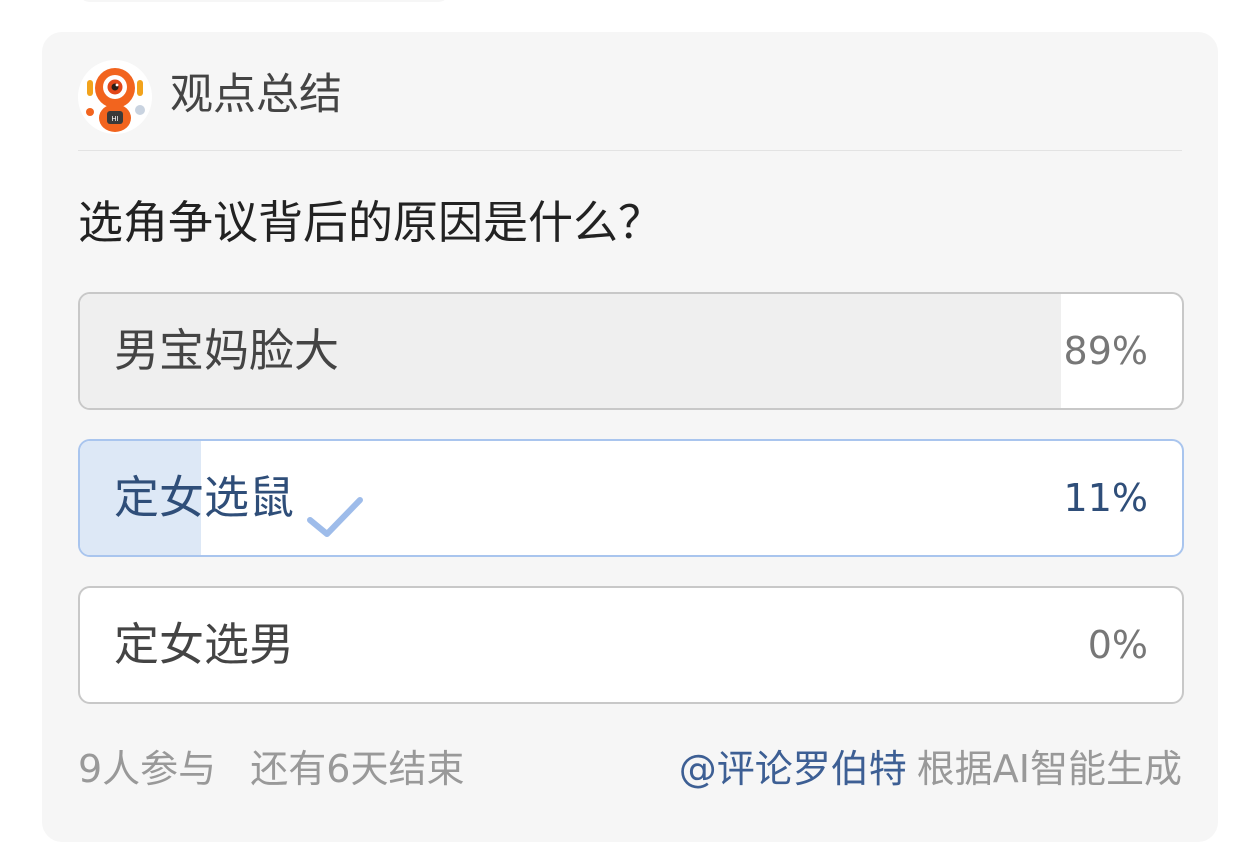 Image resolution: width=1260 pixels, height=842 pixels. Describe the element at coordinates (793, 769) in the screenshot. I see `mention-link: @评论罗伯特` at that location.